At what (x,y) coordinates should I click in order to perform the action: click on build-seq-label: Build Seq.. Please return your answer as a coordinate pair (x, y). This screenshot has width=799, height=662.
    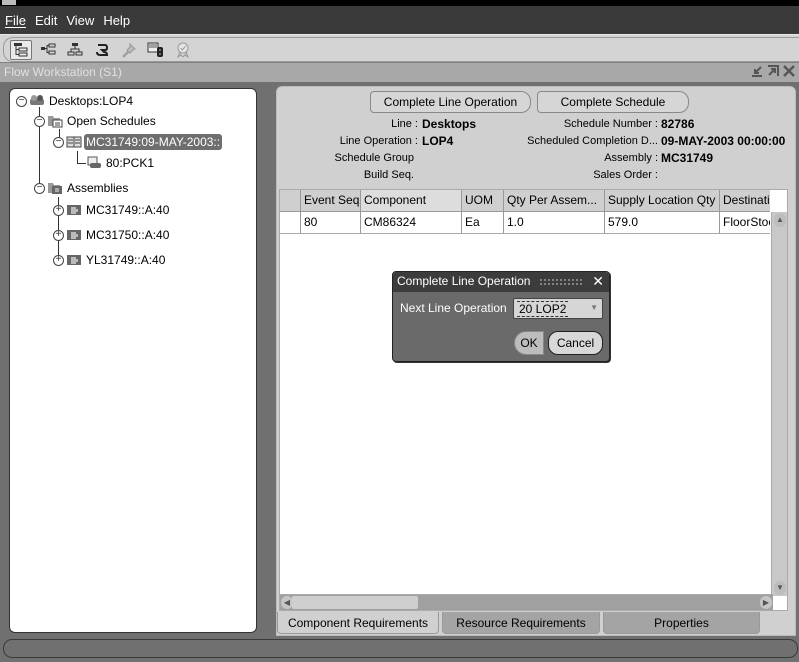
    Looking at the image, I should click on (388, 175).